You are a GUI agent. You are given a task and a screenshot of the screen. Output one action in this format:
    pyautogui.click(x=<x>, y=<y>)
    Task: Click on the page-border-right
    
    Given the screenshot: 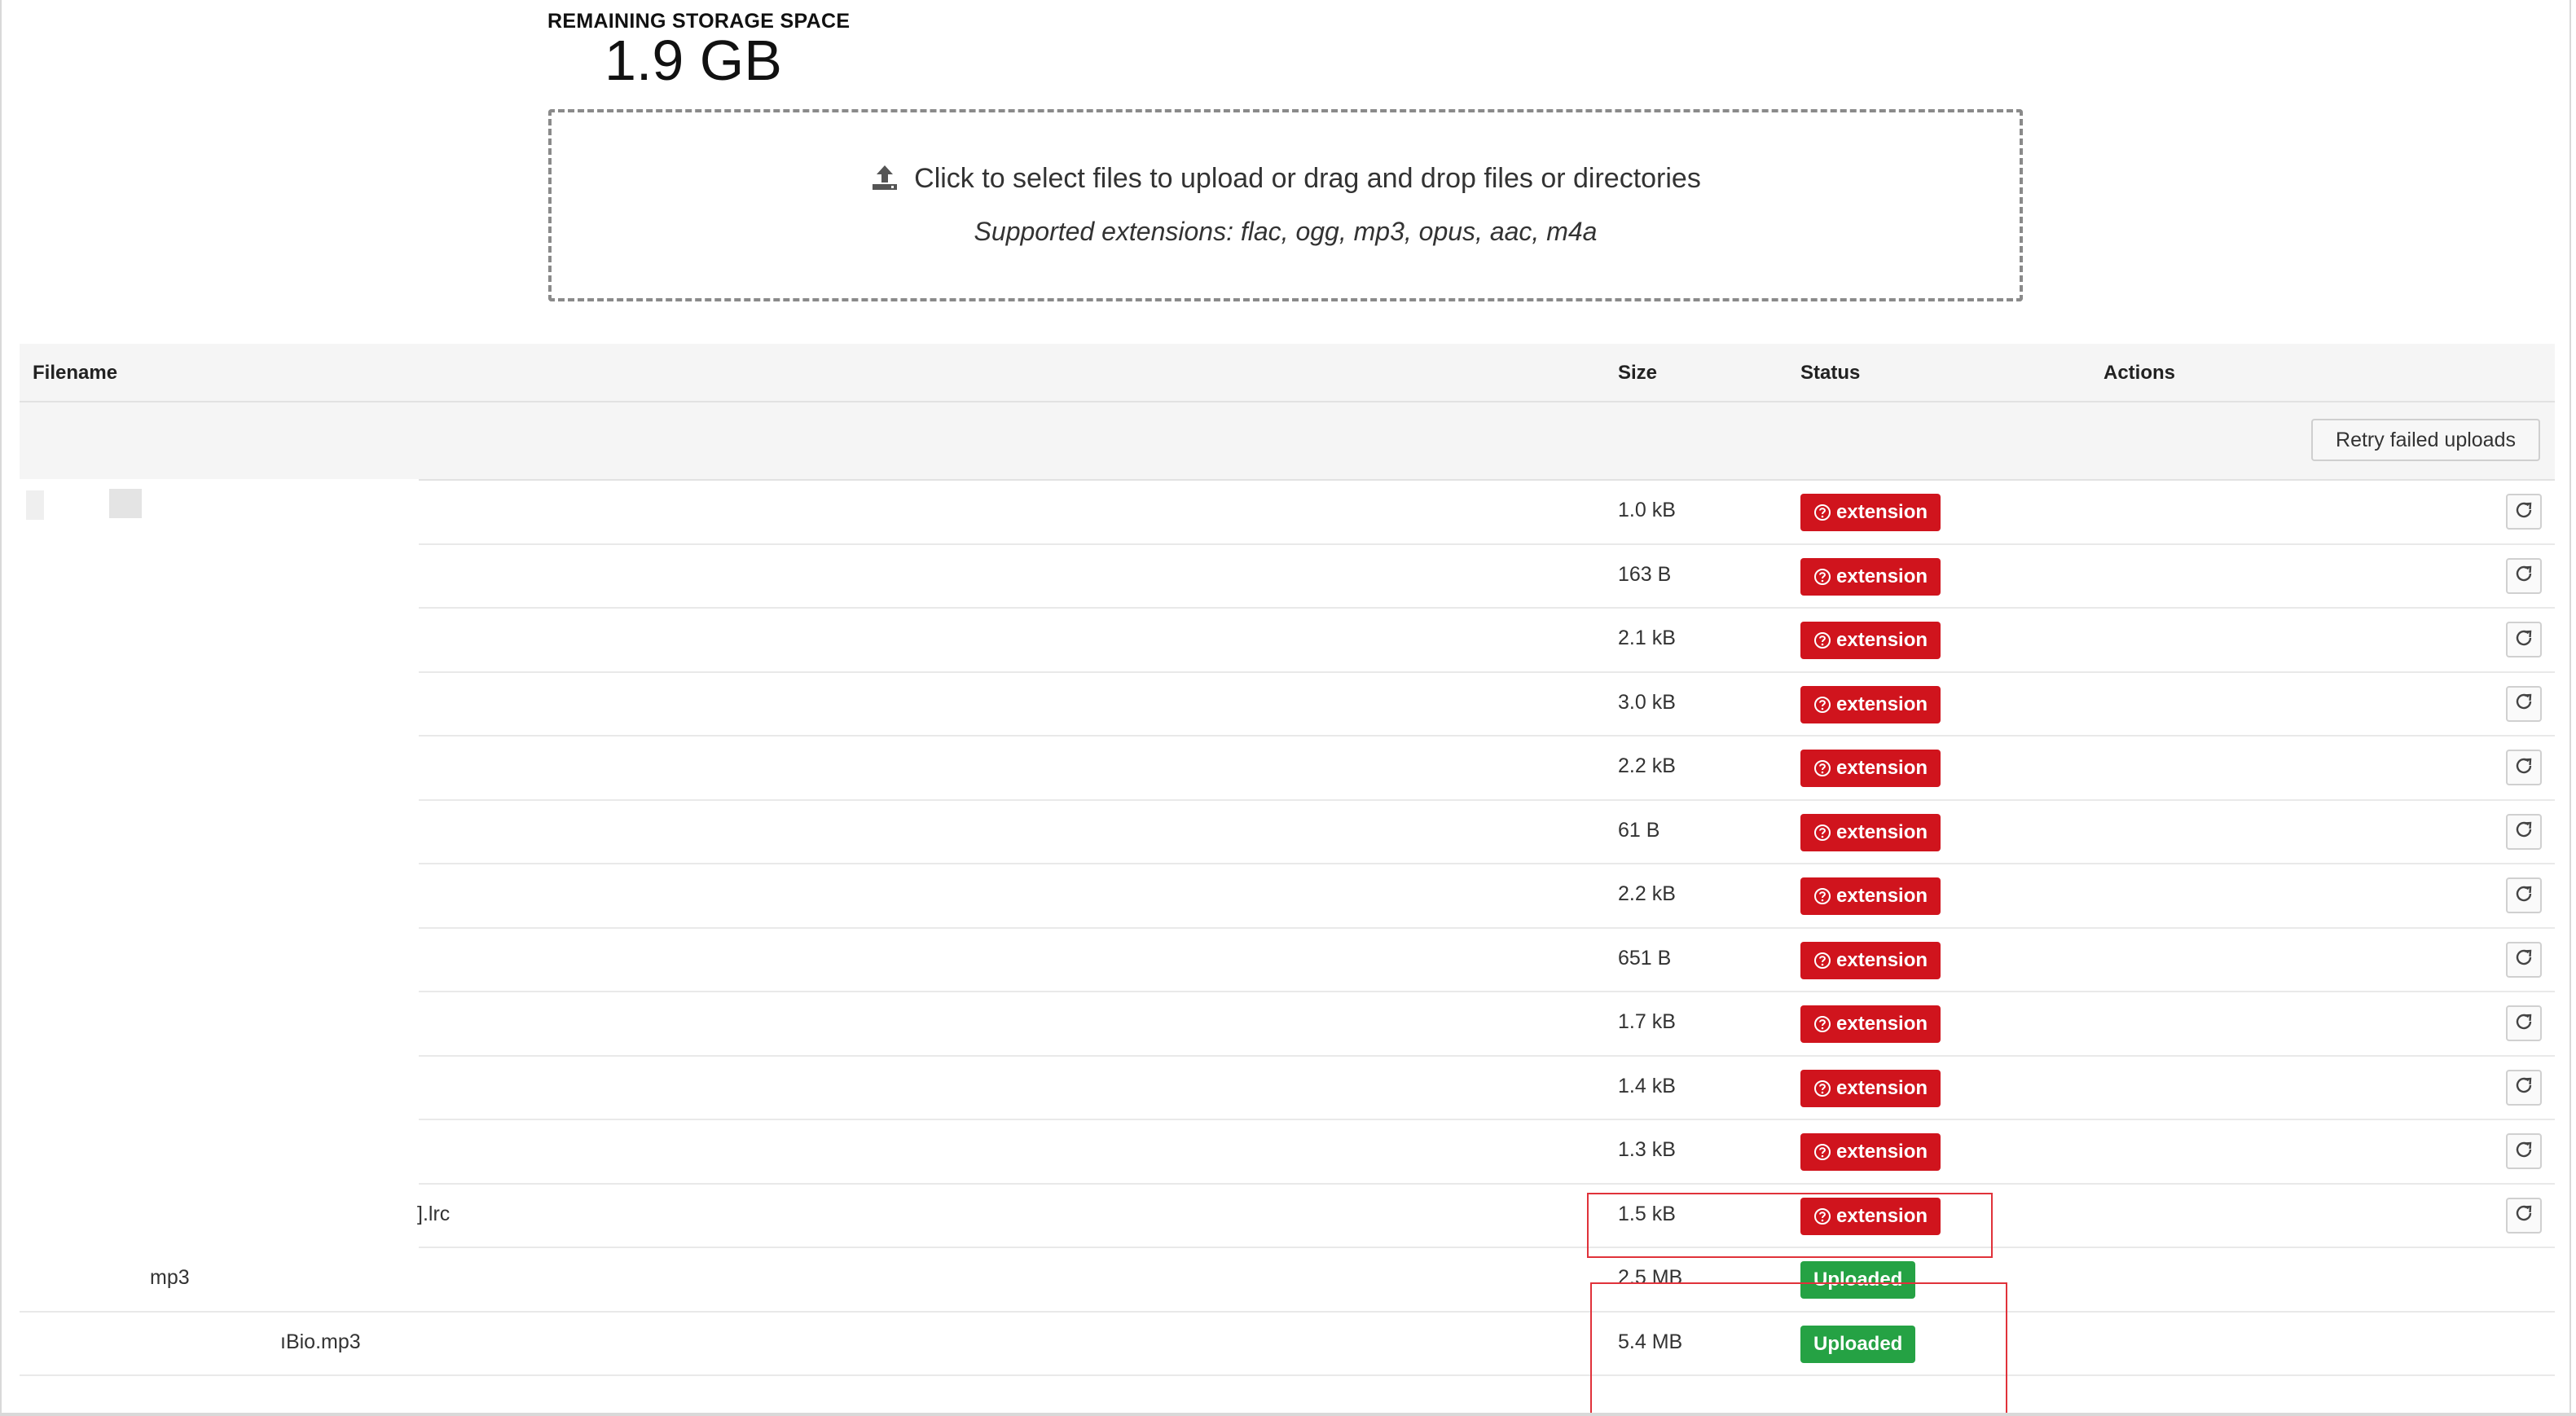 What is the action you would take?
    pyautogui.click(x=2570, y=708)
    